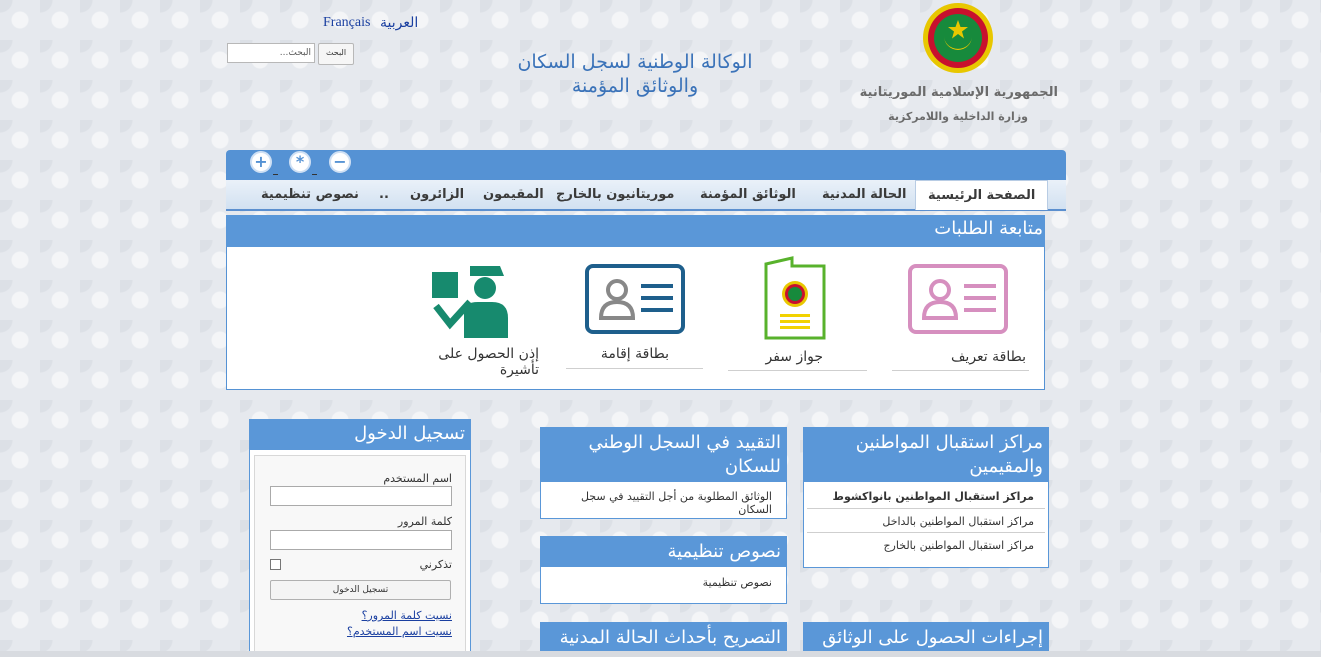 The height and width of the screenshot is (657, 1321). Describe the element at coordinates (384, 194) in the screenshot. I see `nav-more: ..` at that location.